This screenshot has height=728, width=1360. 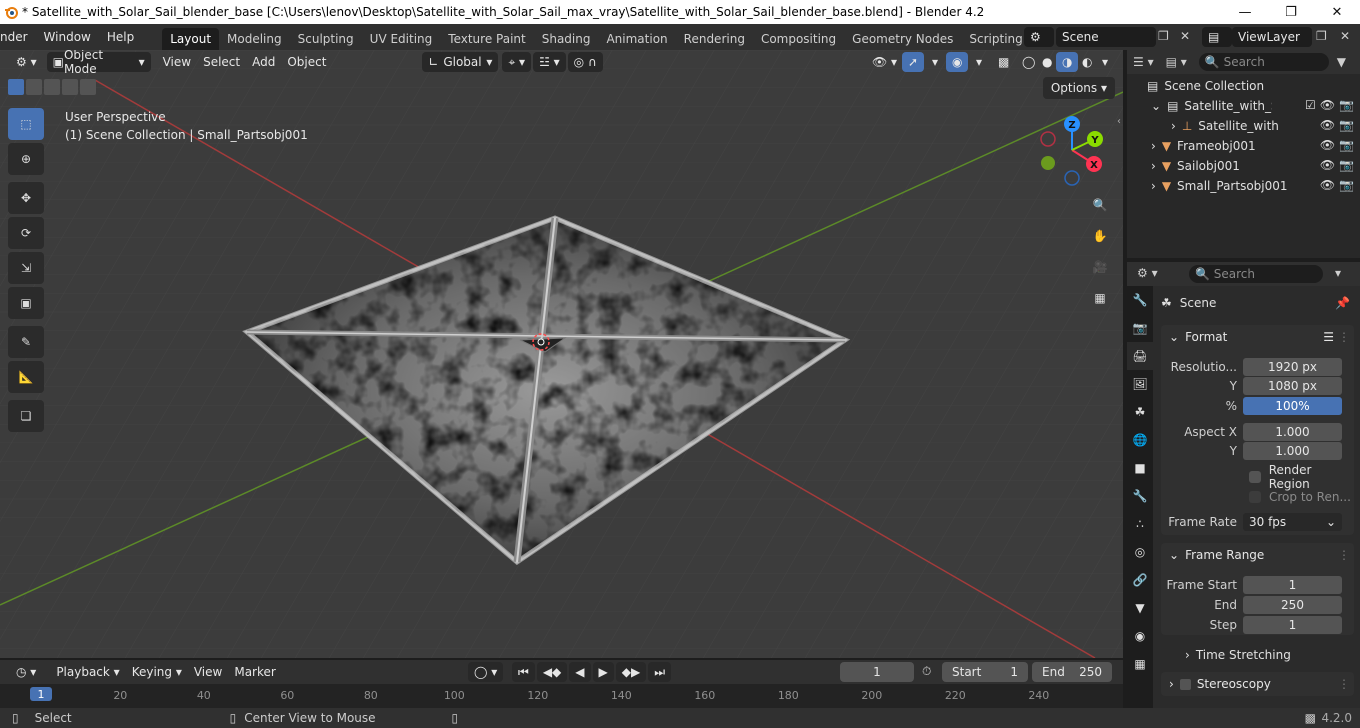 What do you see at coordinates (1257, 684) in the screenshot?
I see `stereoscopy-panel-header: › Stereoscopy ⋮` at bounding box center [1257, 684].